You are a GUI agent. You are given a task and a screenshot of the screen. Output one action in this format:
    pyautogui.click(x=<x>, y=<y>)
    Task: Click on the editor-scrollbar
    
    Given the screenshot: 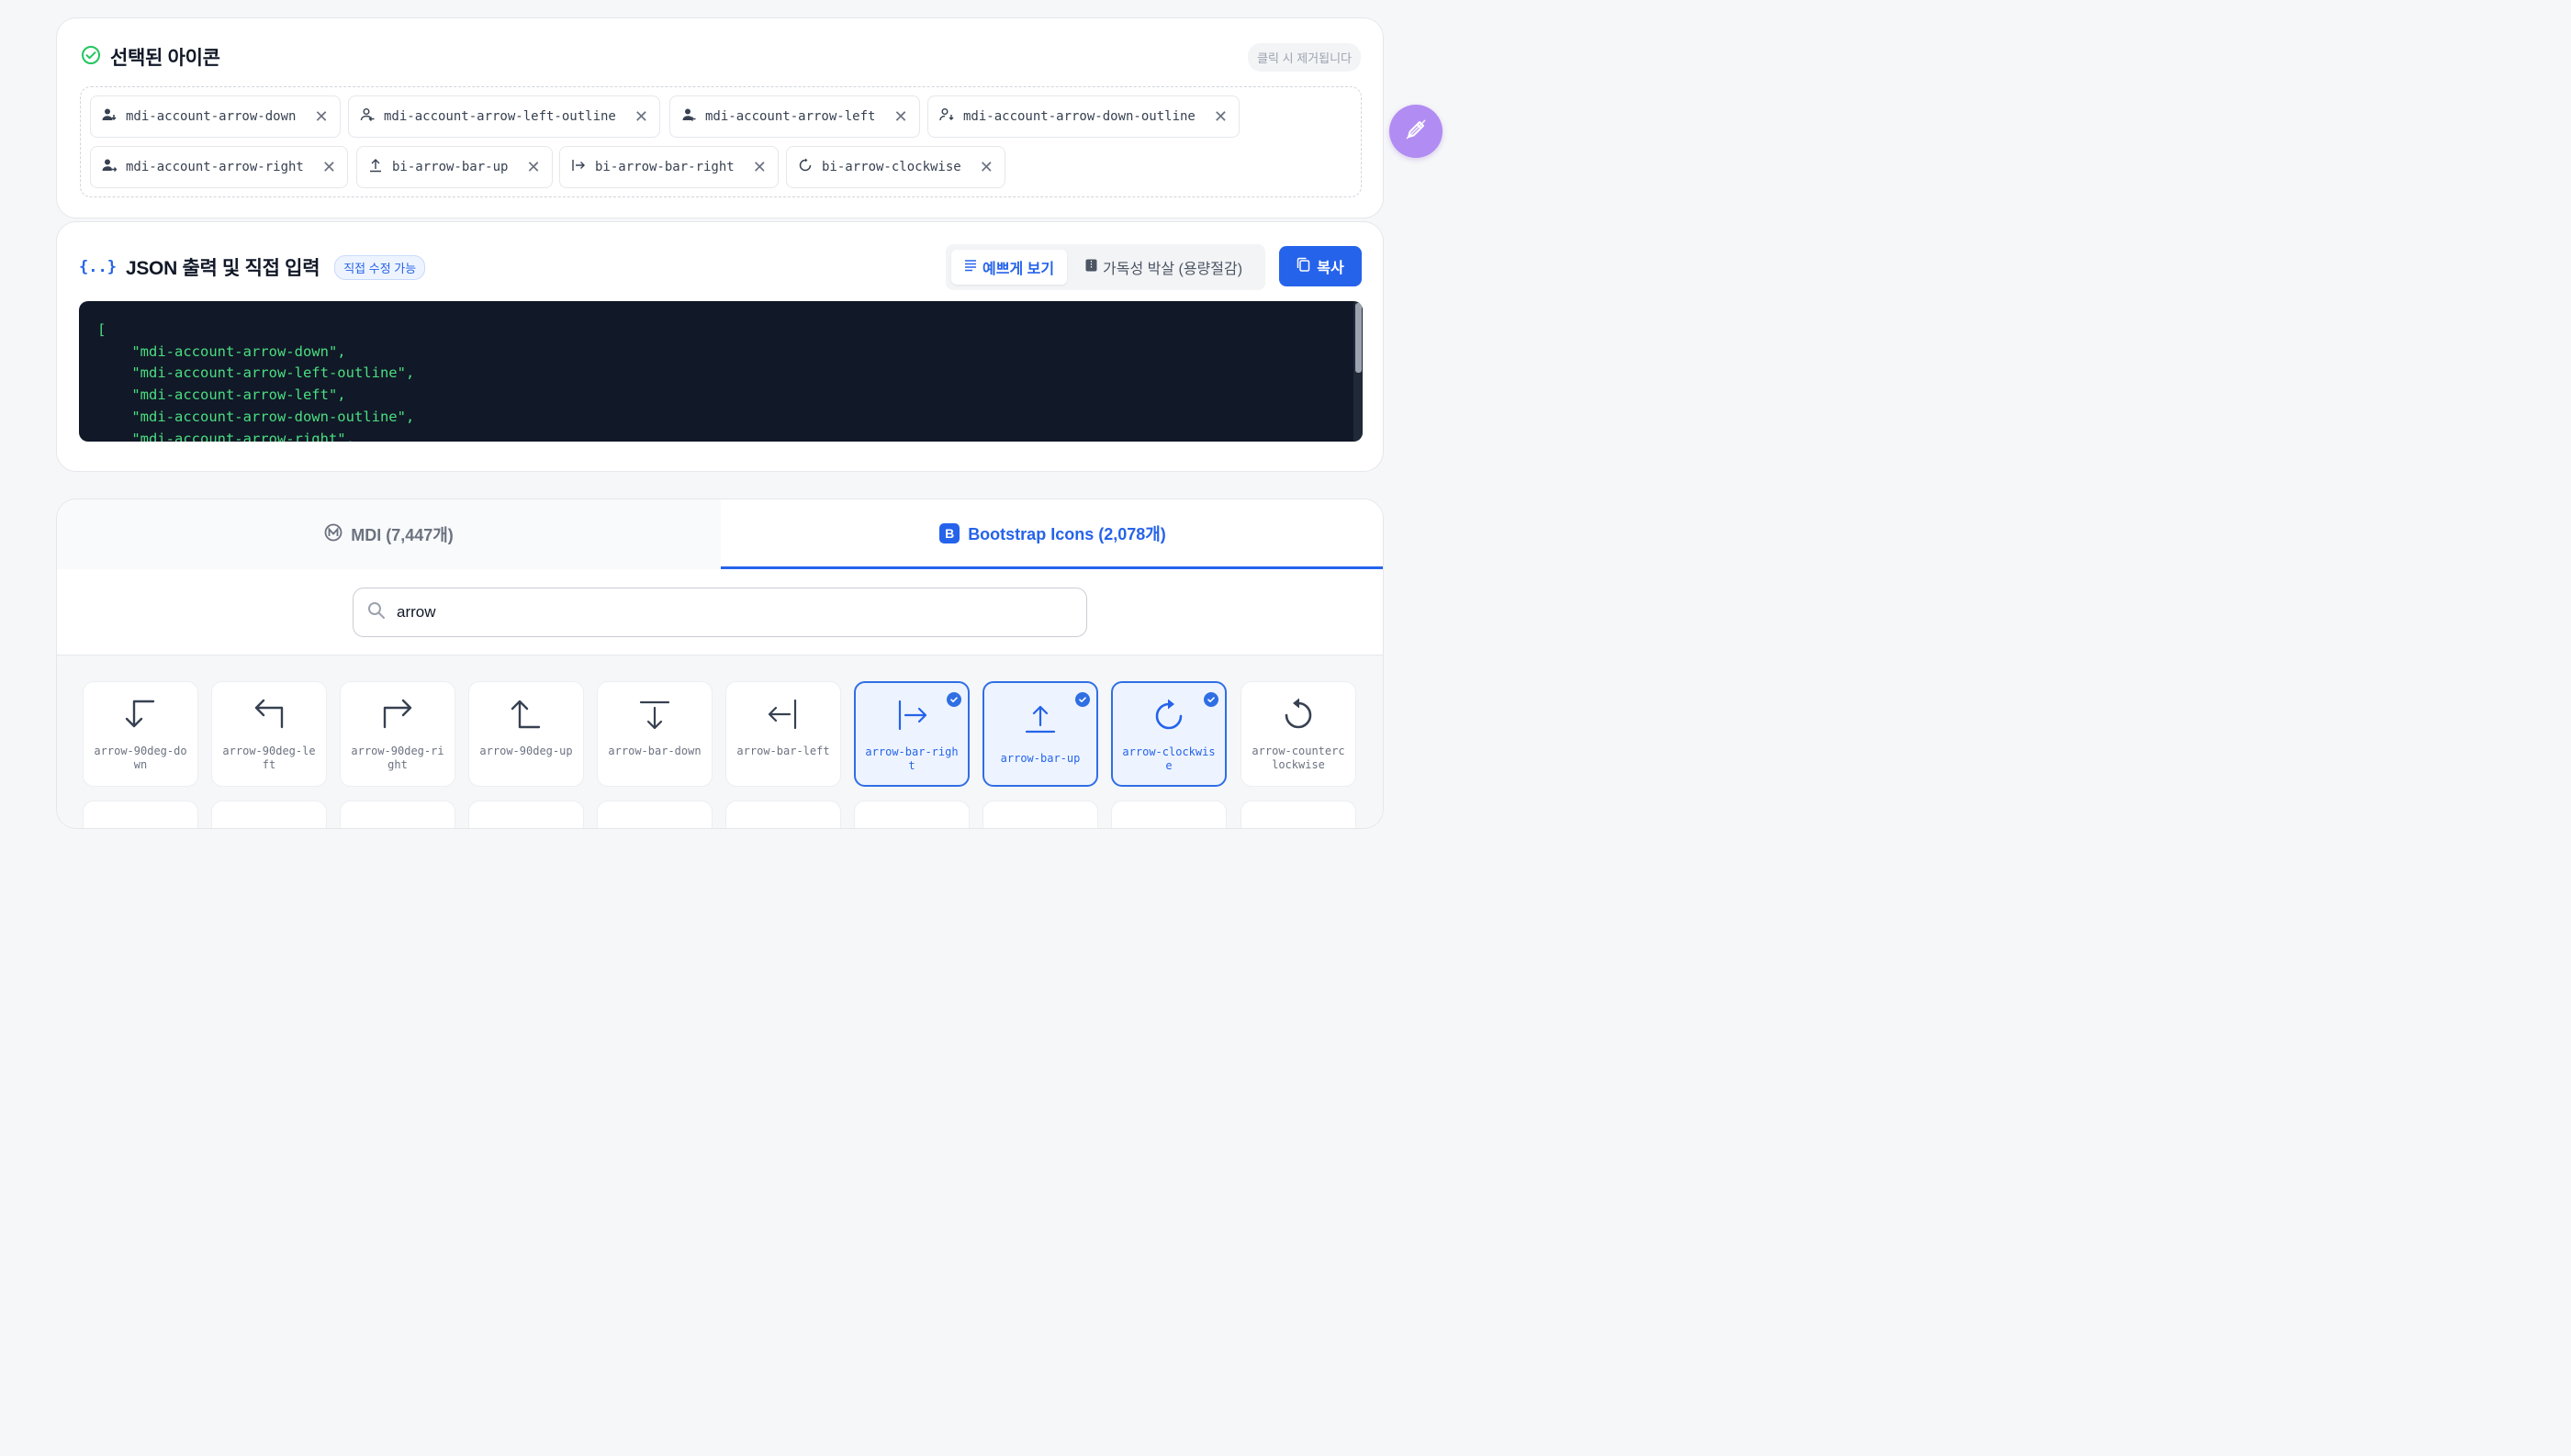 What is the action you would take?
    pyautogui.click(x=1358, y=371)
    